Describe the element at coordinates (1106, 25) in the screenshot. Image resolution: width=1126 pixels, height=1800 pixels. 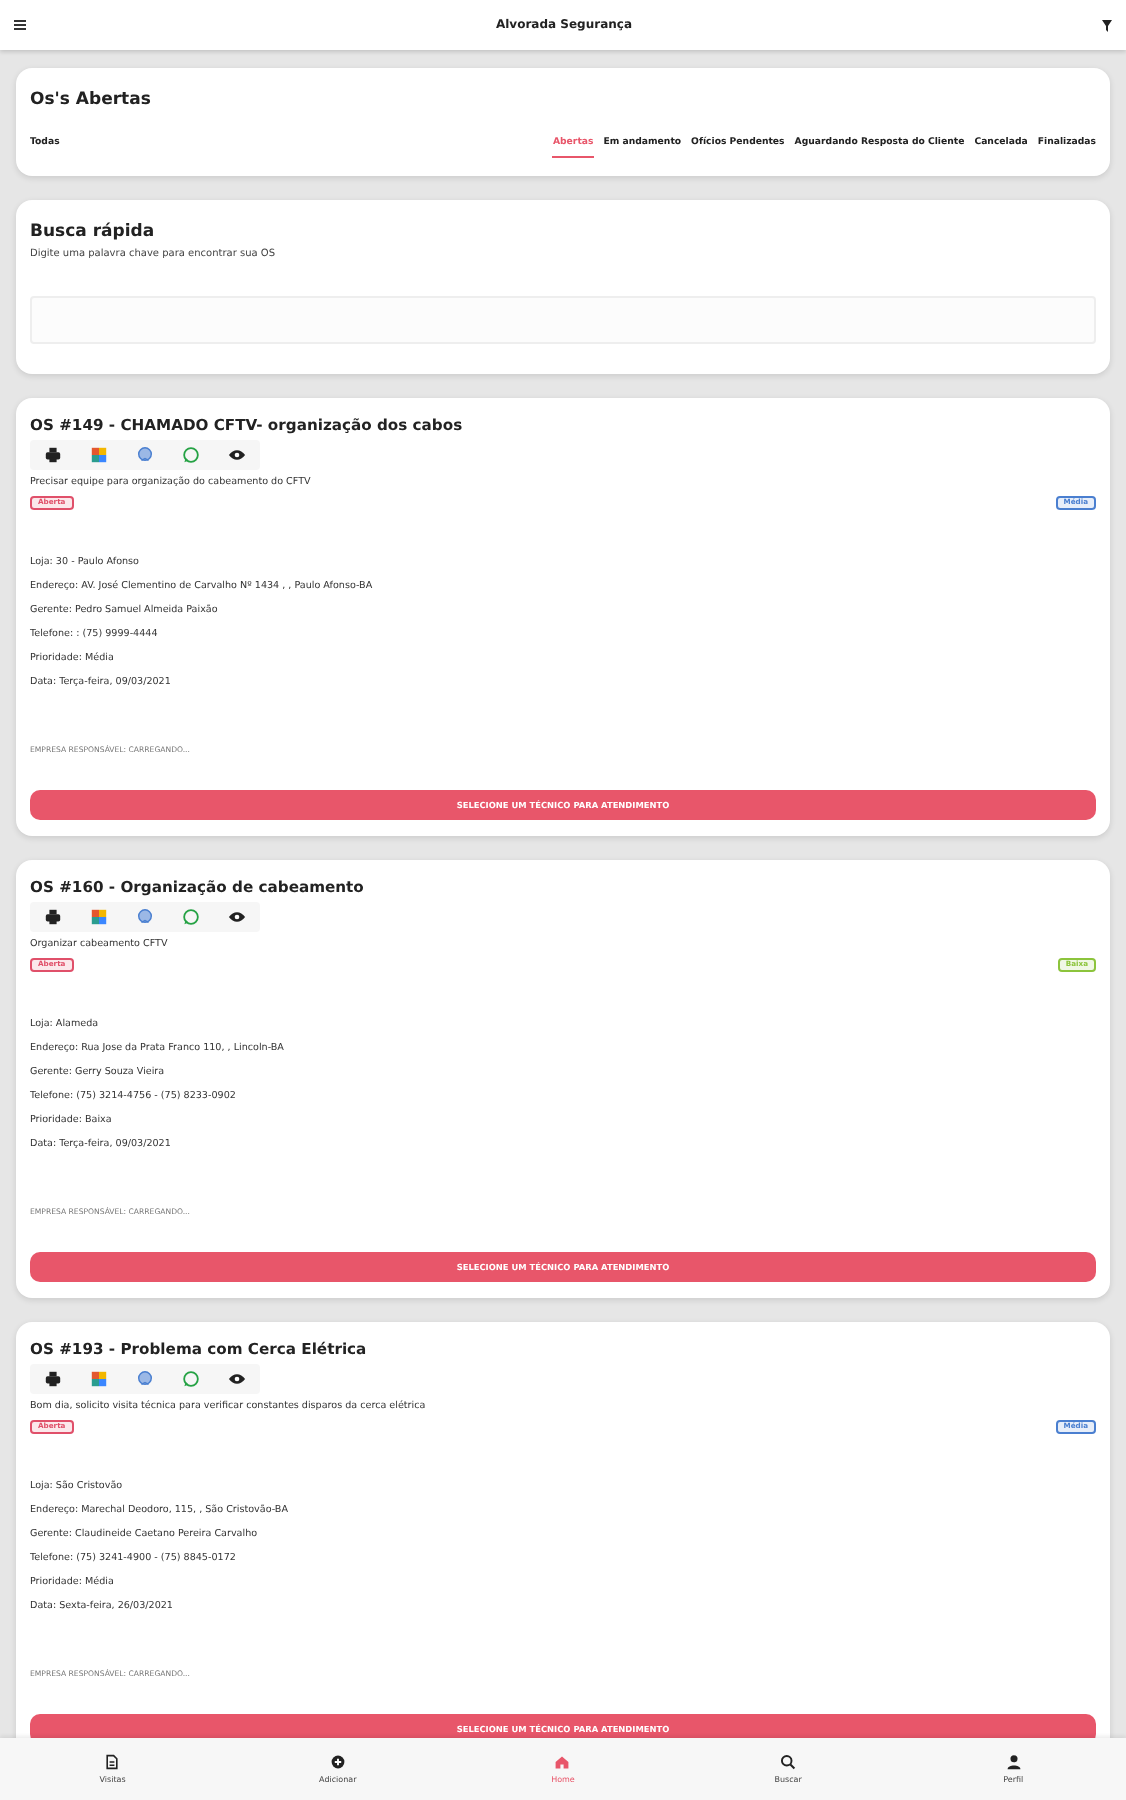
I see `filter-icon` at that location.